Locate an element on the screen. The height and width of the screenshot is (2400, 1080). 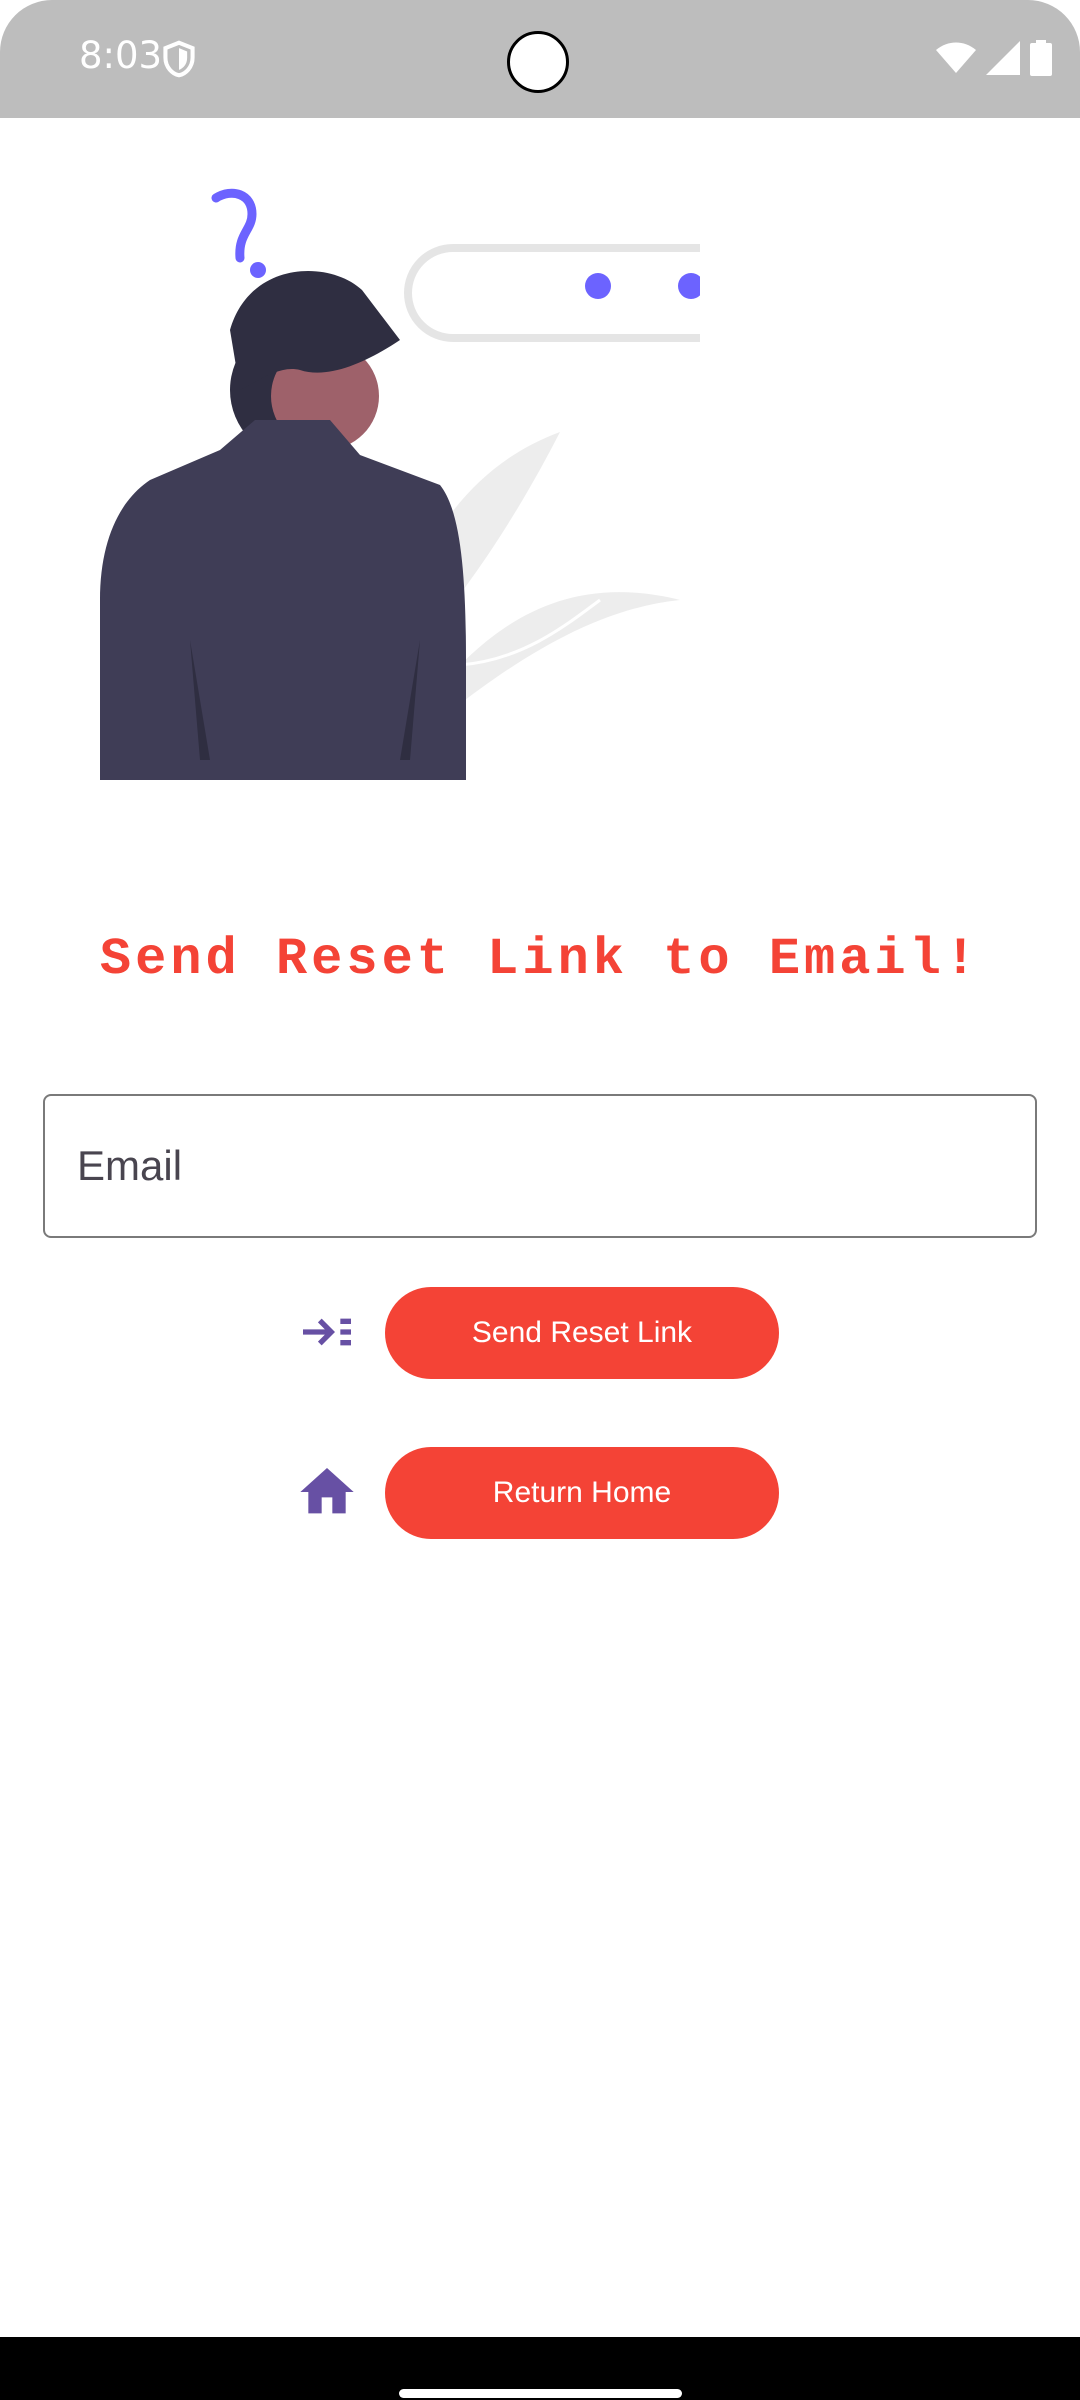
forgot-password-illustration is located at coordinates (400, 484).